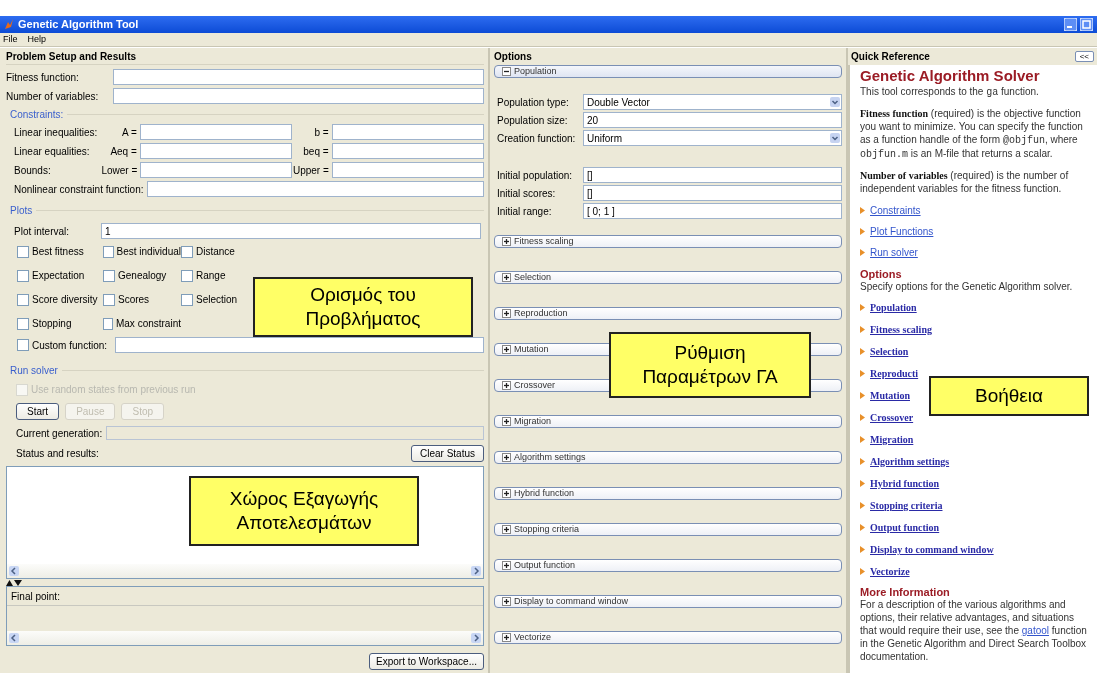 The image size is (1097, 673). I want to click on help-link: Constraints, so click(895, 210).